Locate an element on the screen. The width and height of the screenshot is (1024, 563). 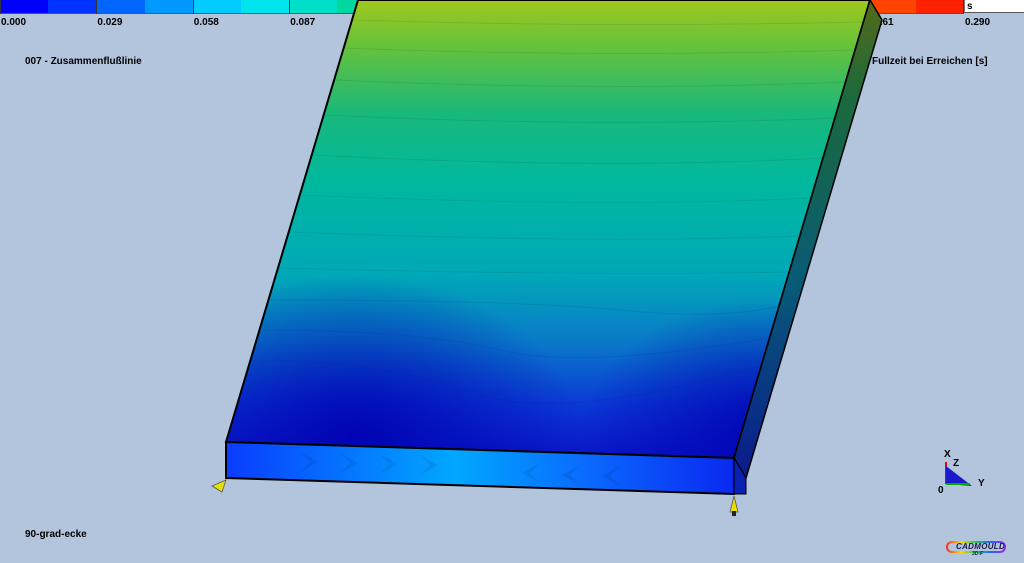
cadmould-logo: CADMOULD 3D-F is located at coordinates (977, 548).